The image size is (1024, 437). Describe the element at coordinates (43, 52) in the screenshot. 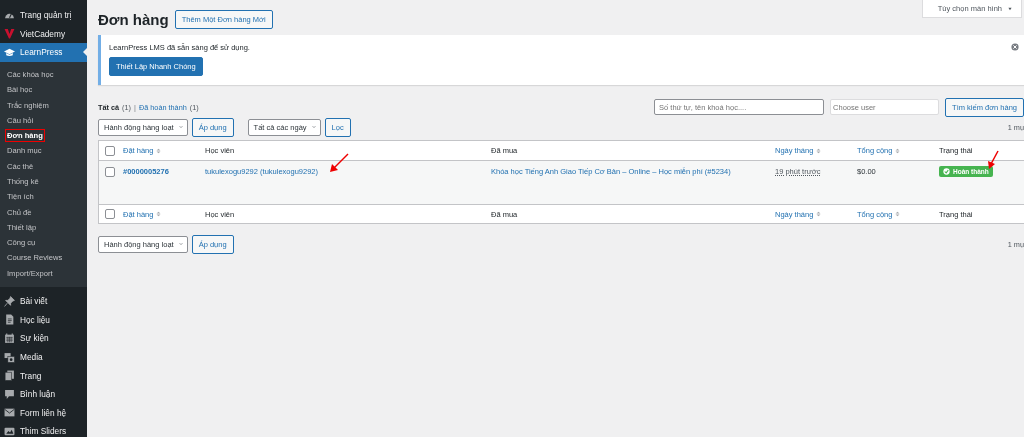

I see `sidebar-item: LearnPress` at that location.